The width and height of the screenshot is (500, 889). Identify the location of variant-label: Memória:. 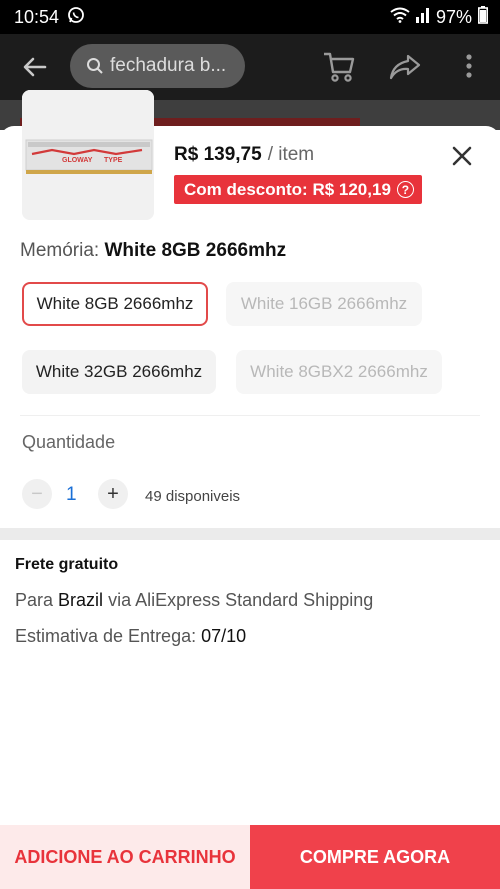
(60, 250).